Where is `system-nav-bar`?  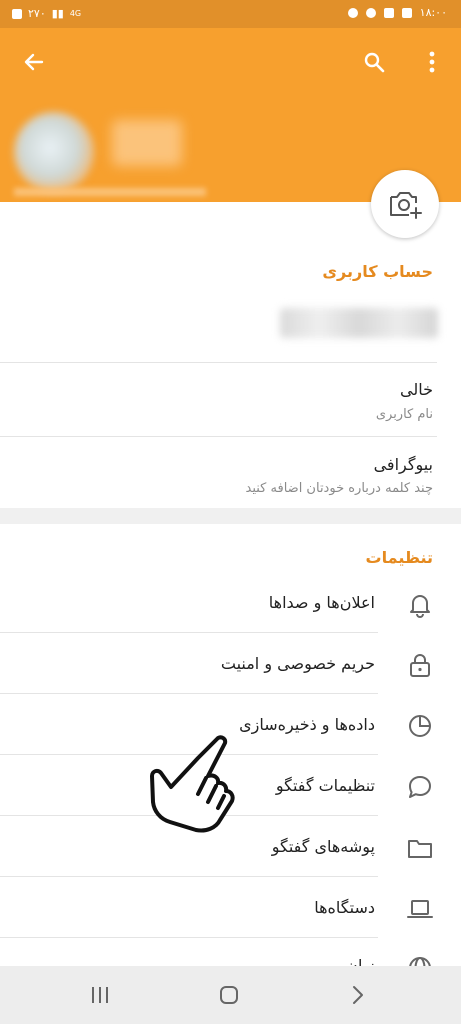 system-nav-bar is located at coordinates (230, 995).